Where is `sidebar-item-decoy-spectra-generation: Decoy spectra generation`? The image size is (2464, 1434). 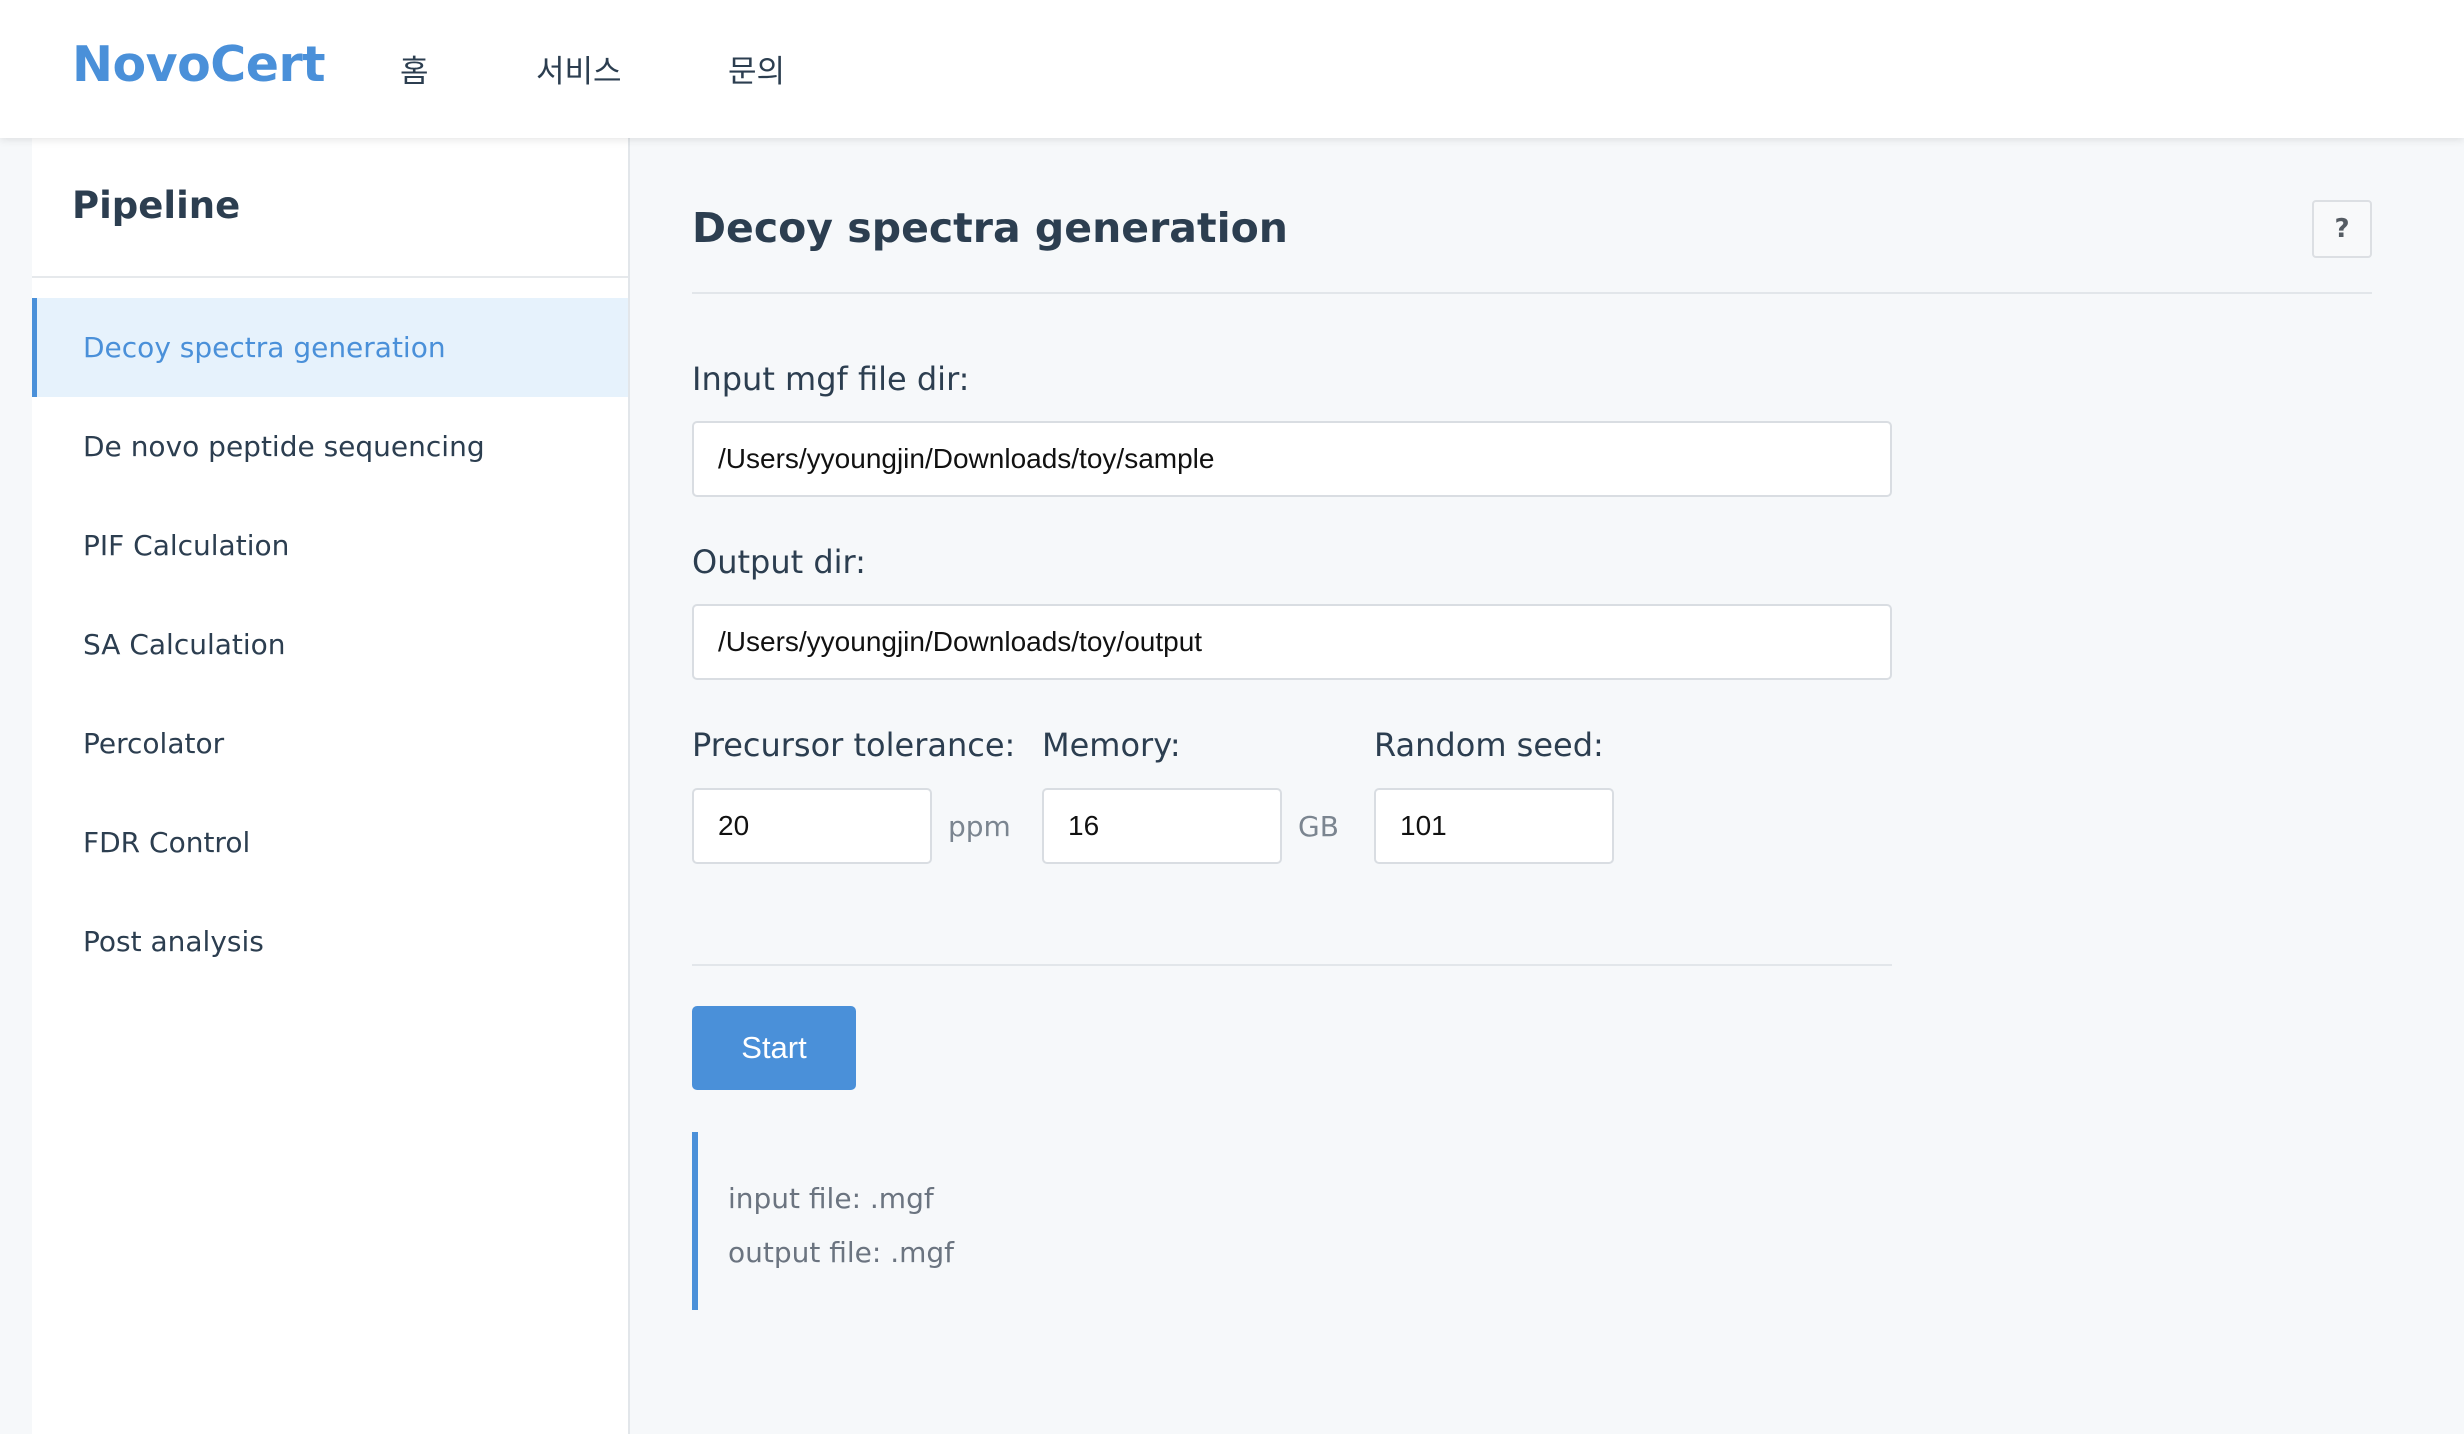
sidebar-item-decoy-spectra-generation: Decoy spectra generation is located at coordinates (330, 347).